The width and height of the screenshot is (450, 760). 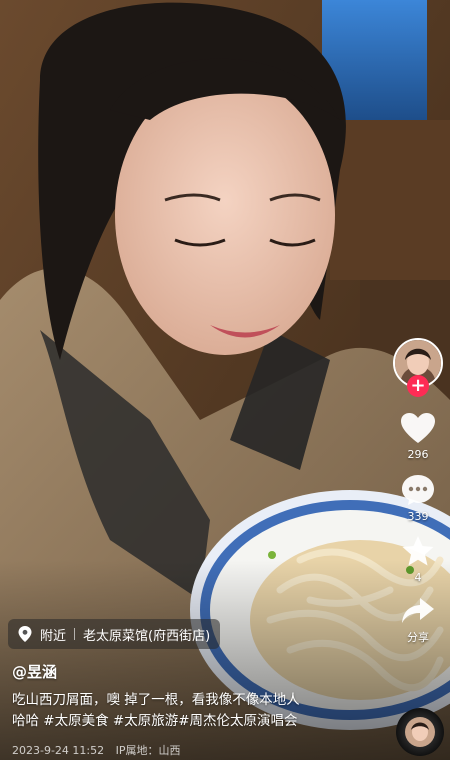 I want to click on author-handle: @昱涵, so click(x=34, y=671).